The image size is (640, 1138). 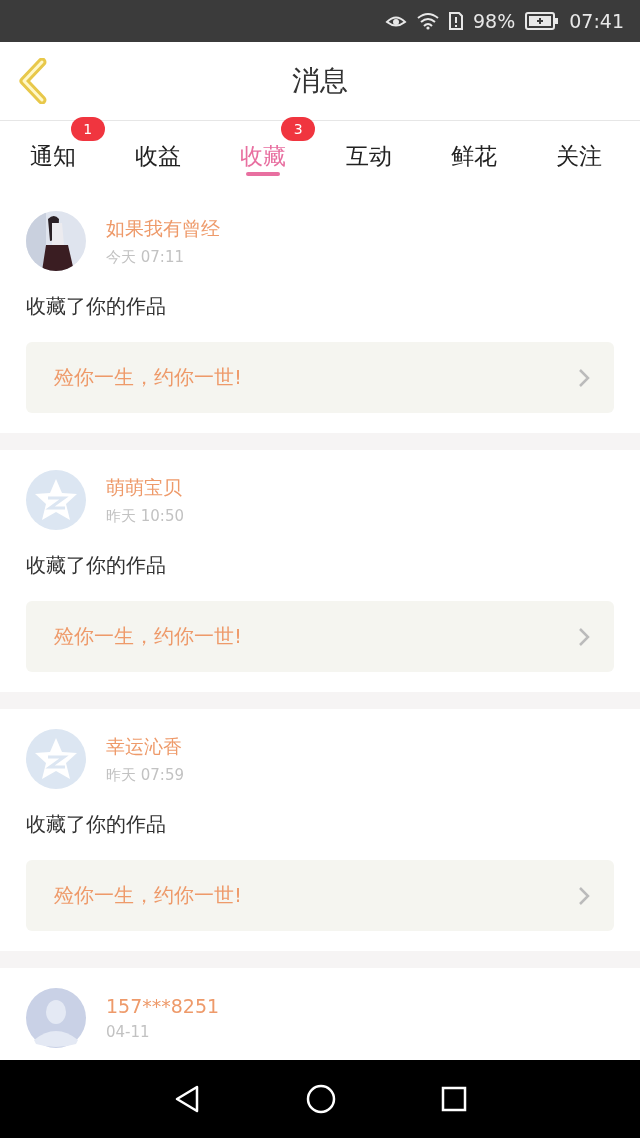 What do you see at coordinates (128, 1032) in the screenshot?
I see `message-time: 04-11` at bounding box center [128, 1032].